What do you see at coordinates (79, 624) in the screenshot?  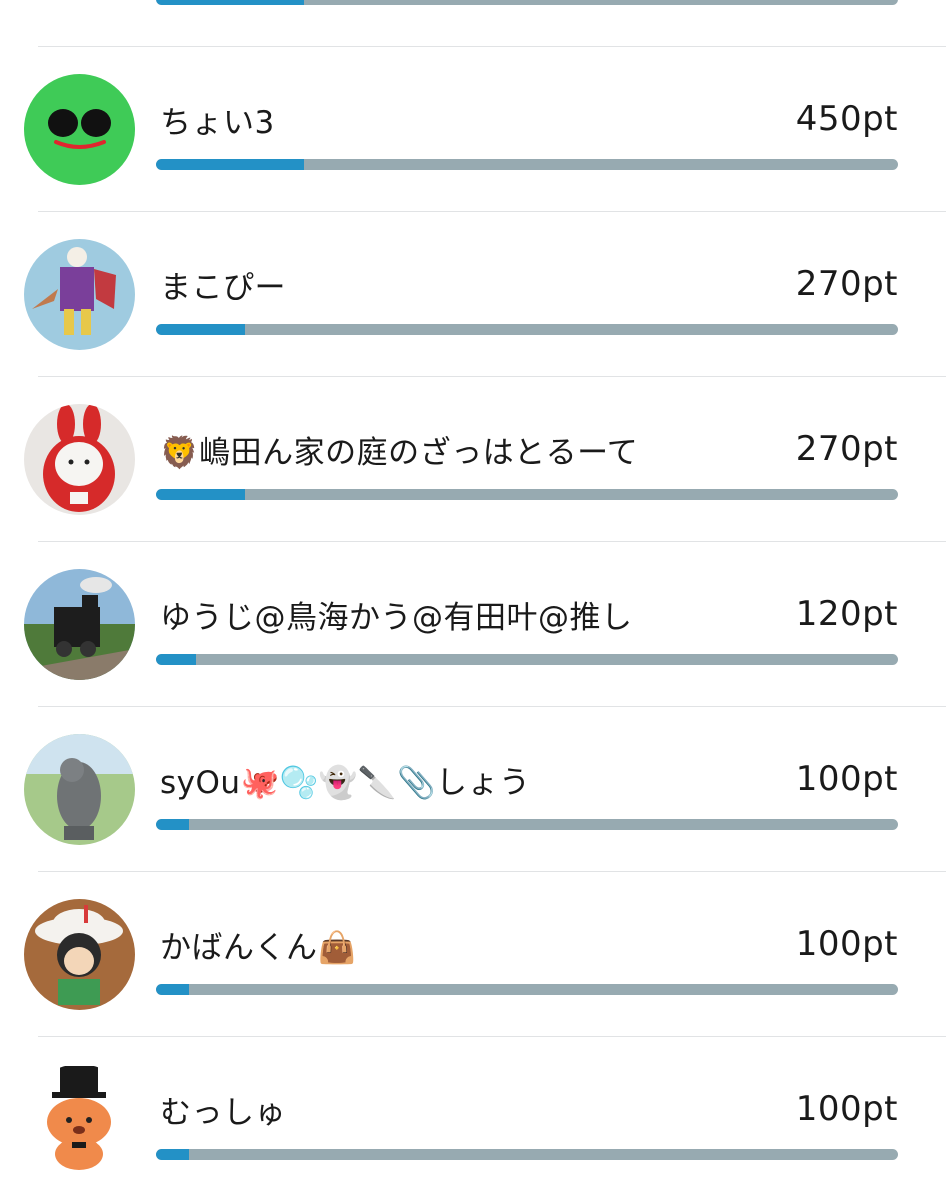 I see `steam-train-avatar-icon` at bounding box center [79, 624].